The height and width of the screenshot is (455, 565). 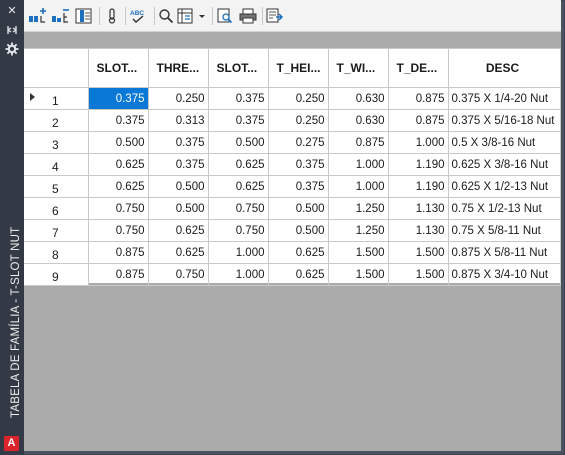 What do you see at coordinates (504, 120) in the screenshot?
I see `desc-cell: 0.375 X 5/16-18 Nut` at bounding box center [504, 120].